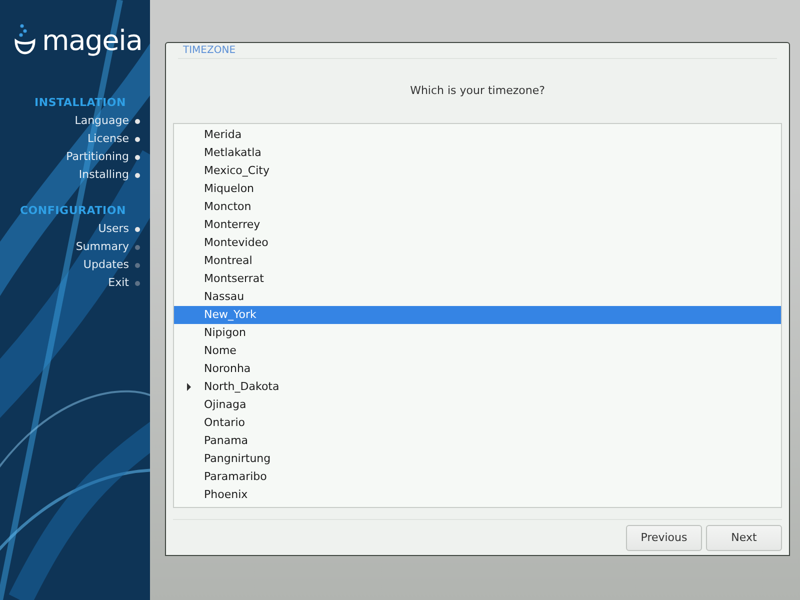  Describe the element at coordinates (102, 246) in the screenshot. I see `step-label: Summary` at that location.